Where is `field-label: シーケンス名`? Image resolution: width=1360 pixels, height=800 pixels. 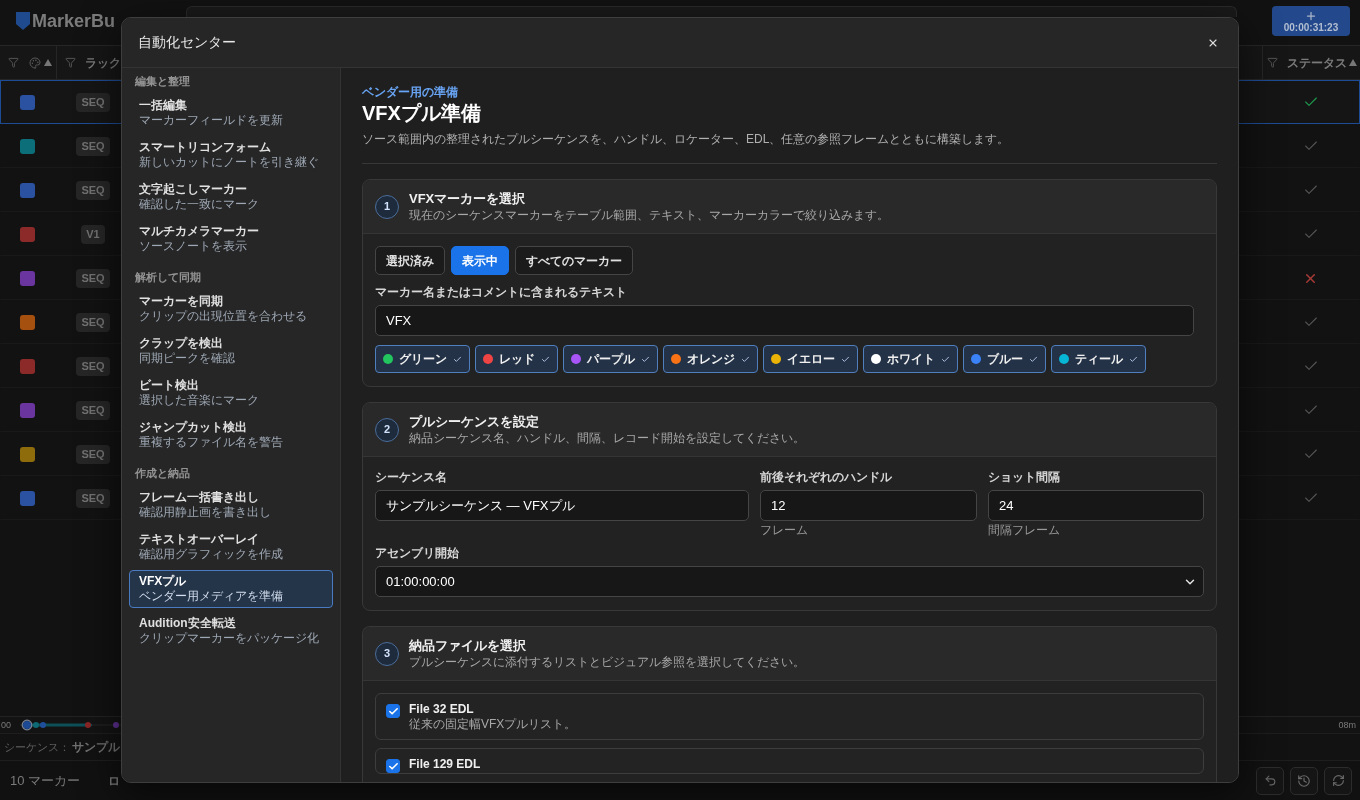 field-label: シーケンス名 is located at coordinates (411, 477).